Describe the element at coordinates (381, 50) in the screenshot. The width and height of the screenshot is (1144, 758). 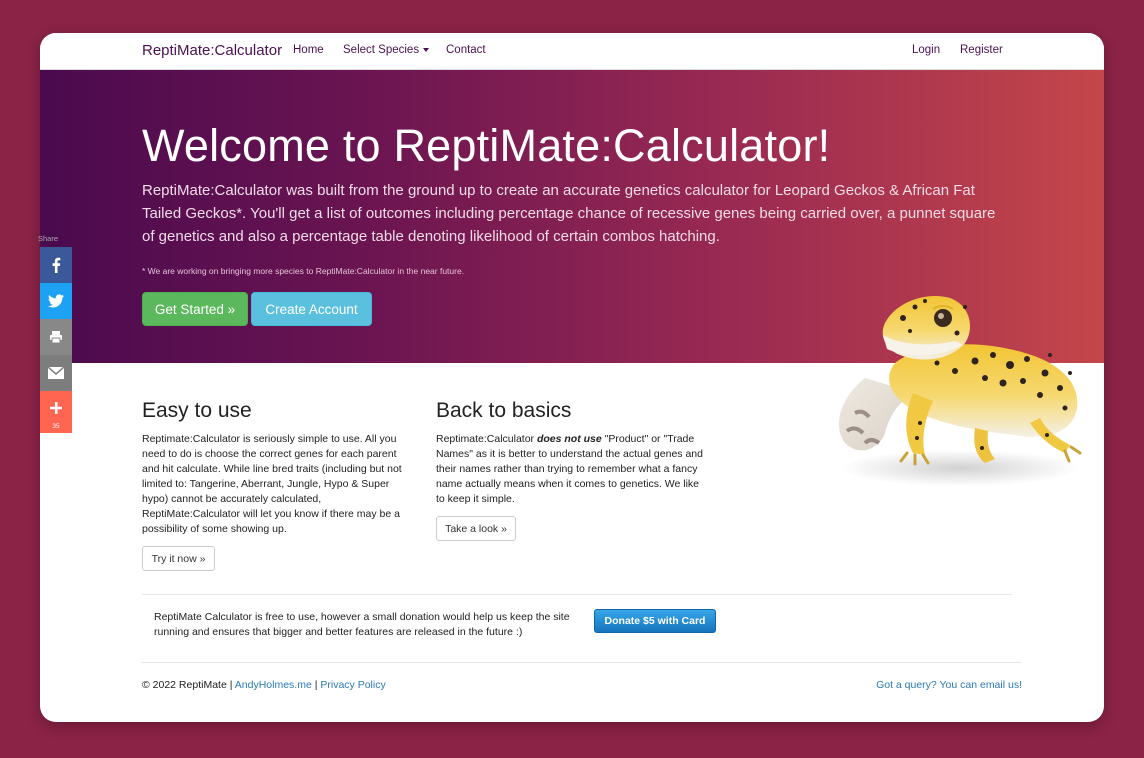
I see `nav-select-species-label: Select Species` at that location.